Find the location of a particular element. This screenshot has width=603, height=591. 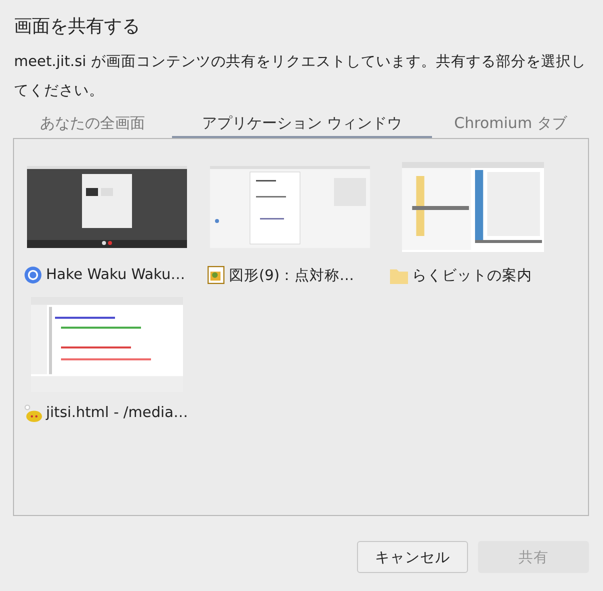

window-title: らくビットの案内 is located at coordinates (472, 275).